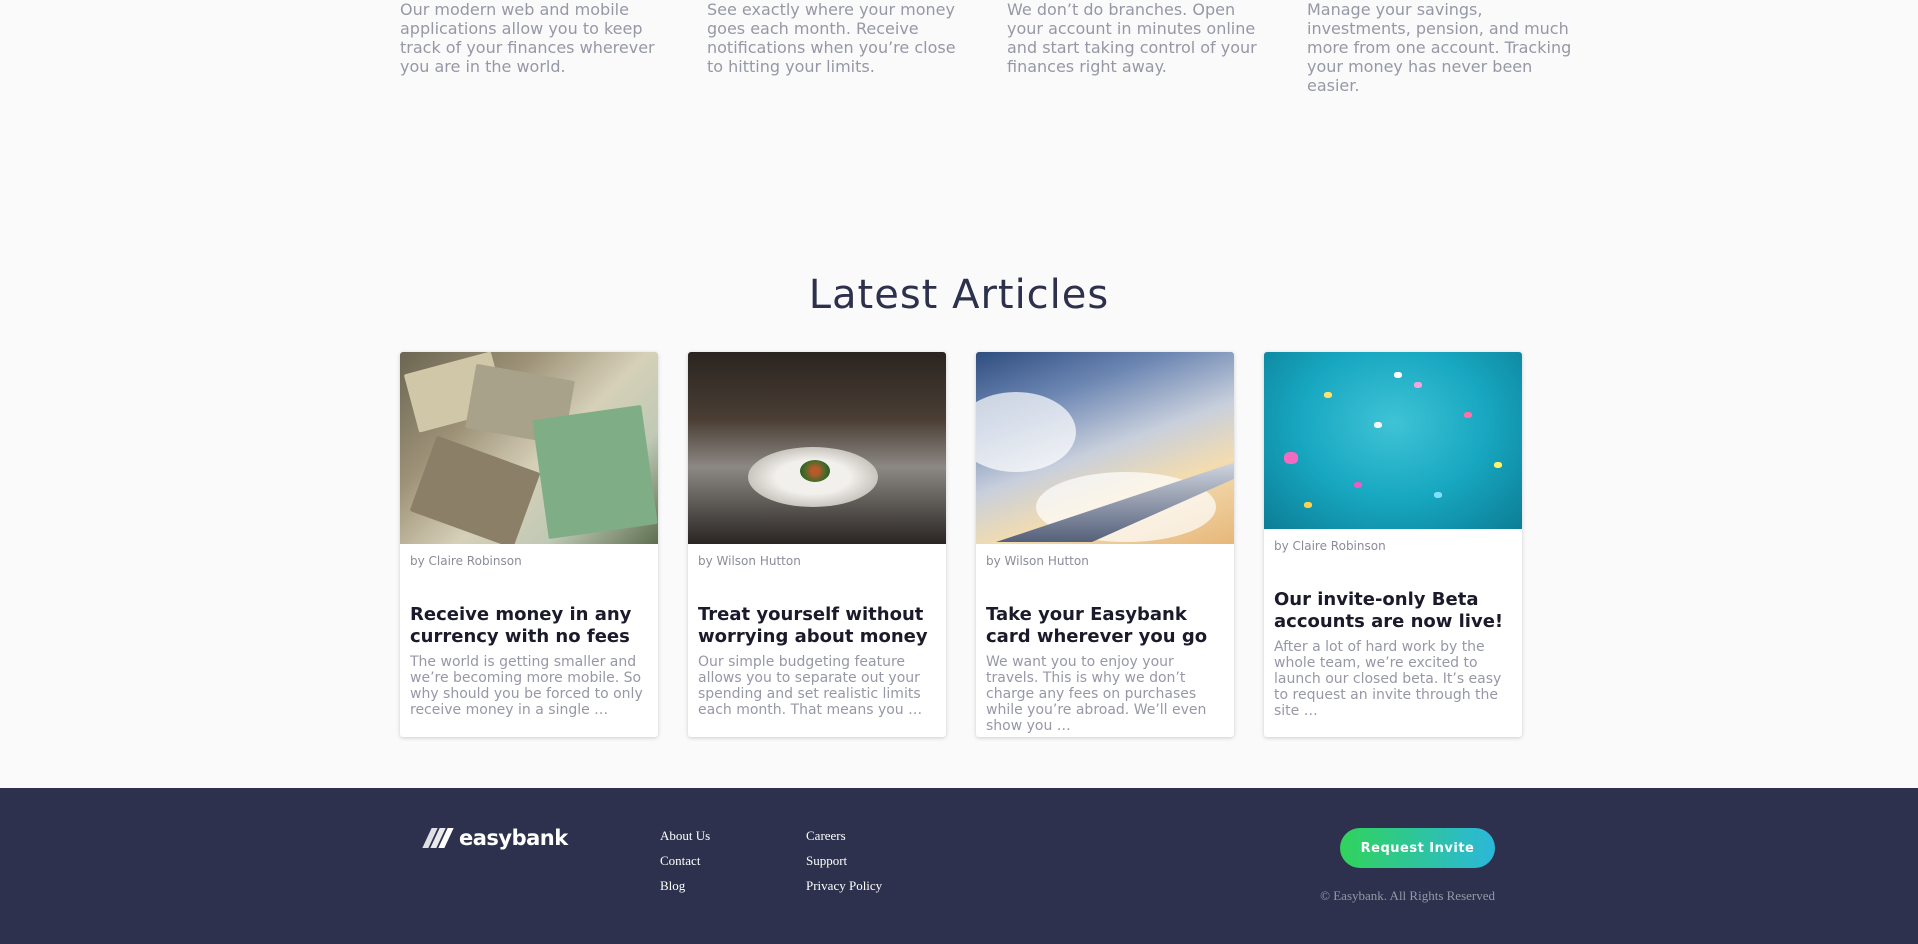 The width and height of the screenshot is (1918, 944). What do you see at coordinates (817, 448) in the screenshot?
I see `article-image-dinner` at bounding box center [817, 448].